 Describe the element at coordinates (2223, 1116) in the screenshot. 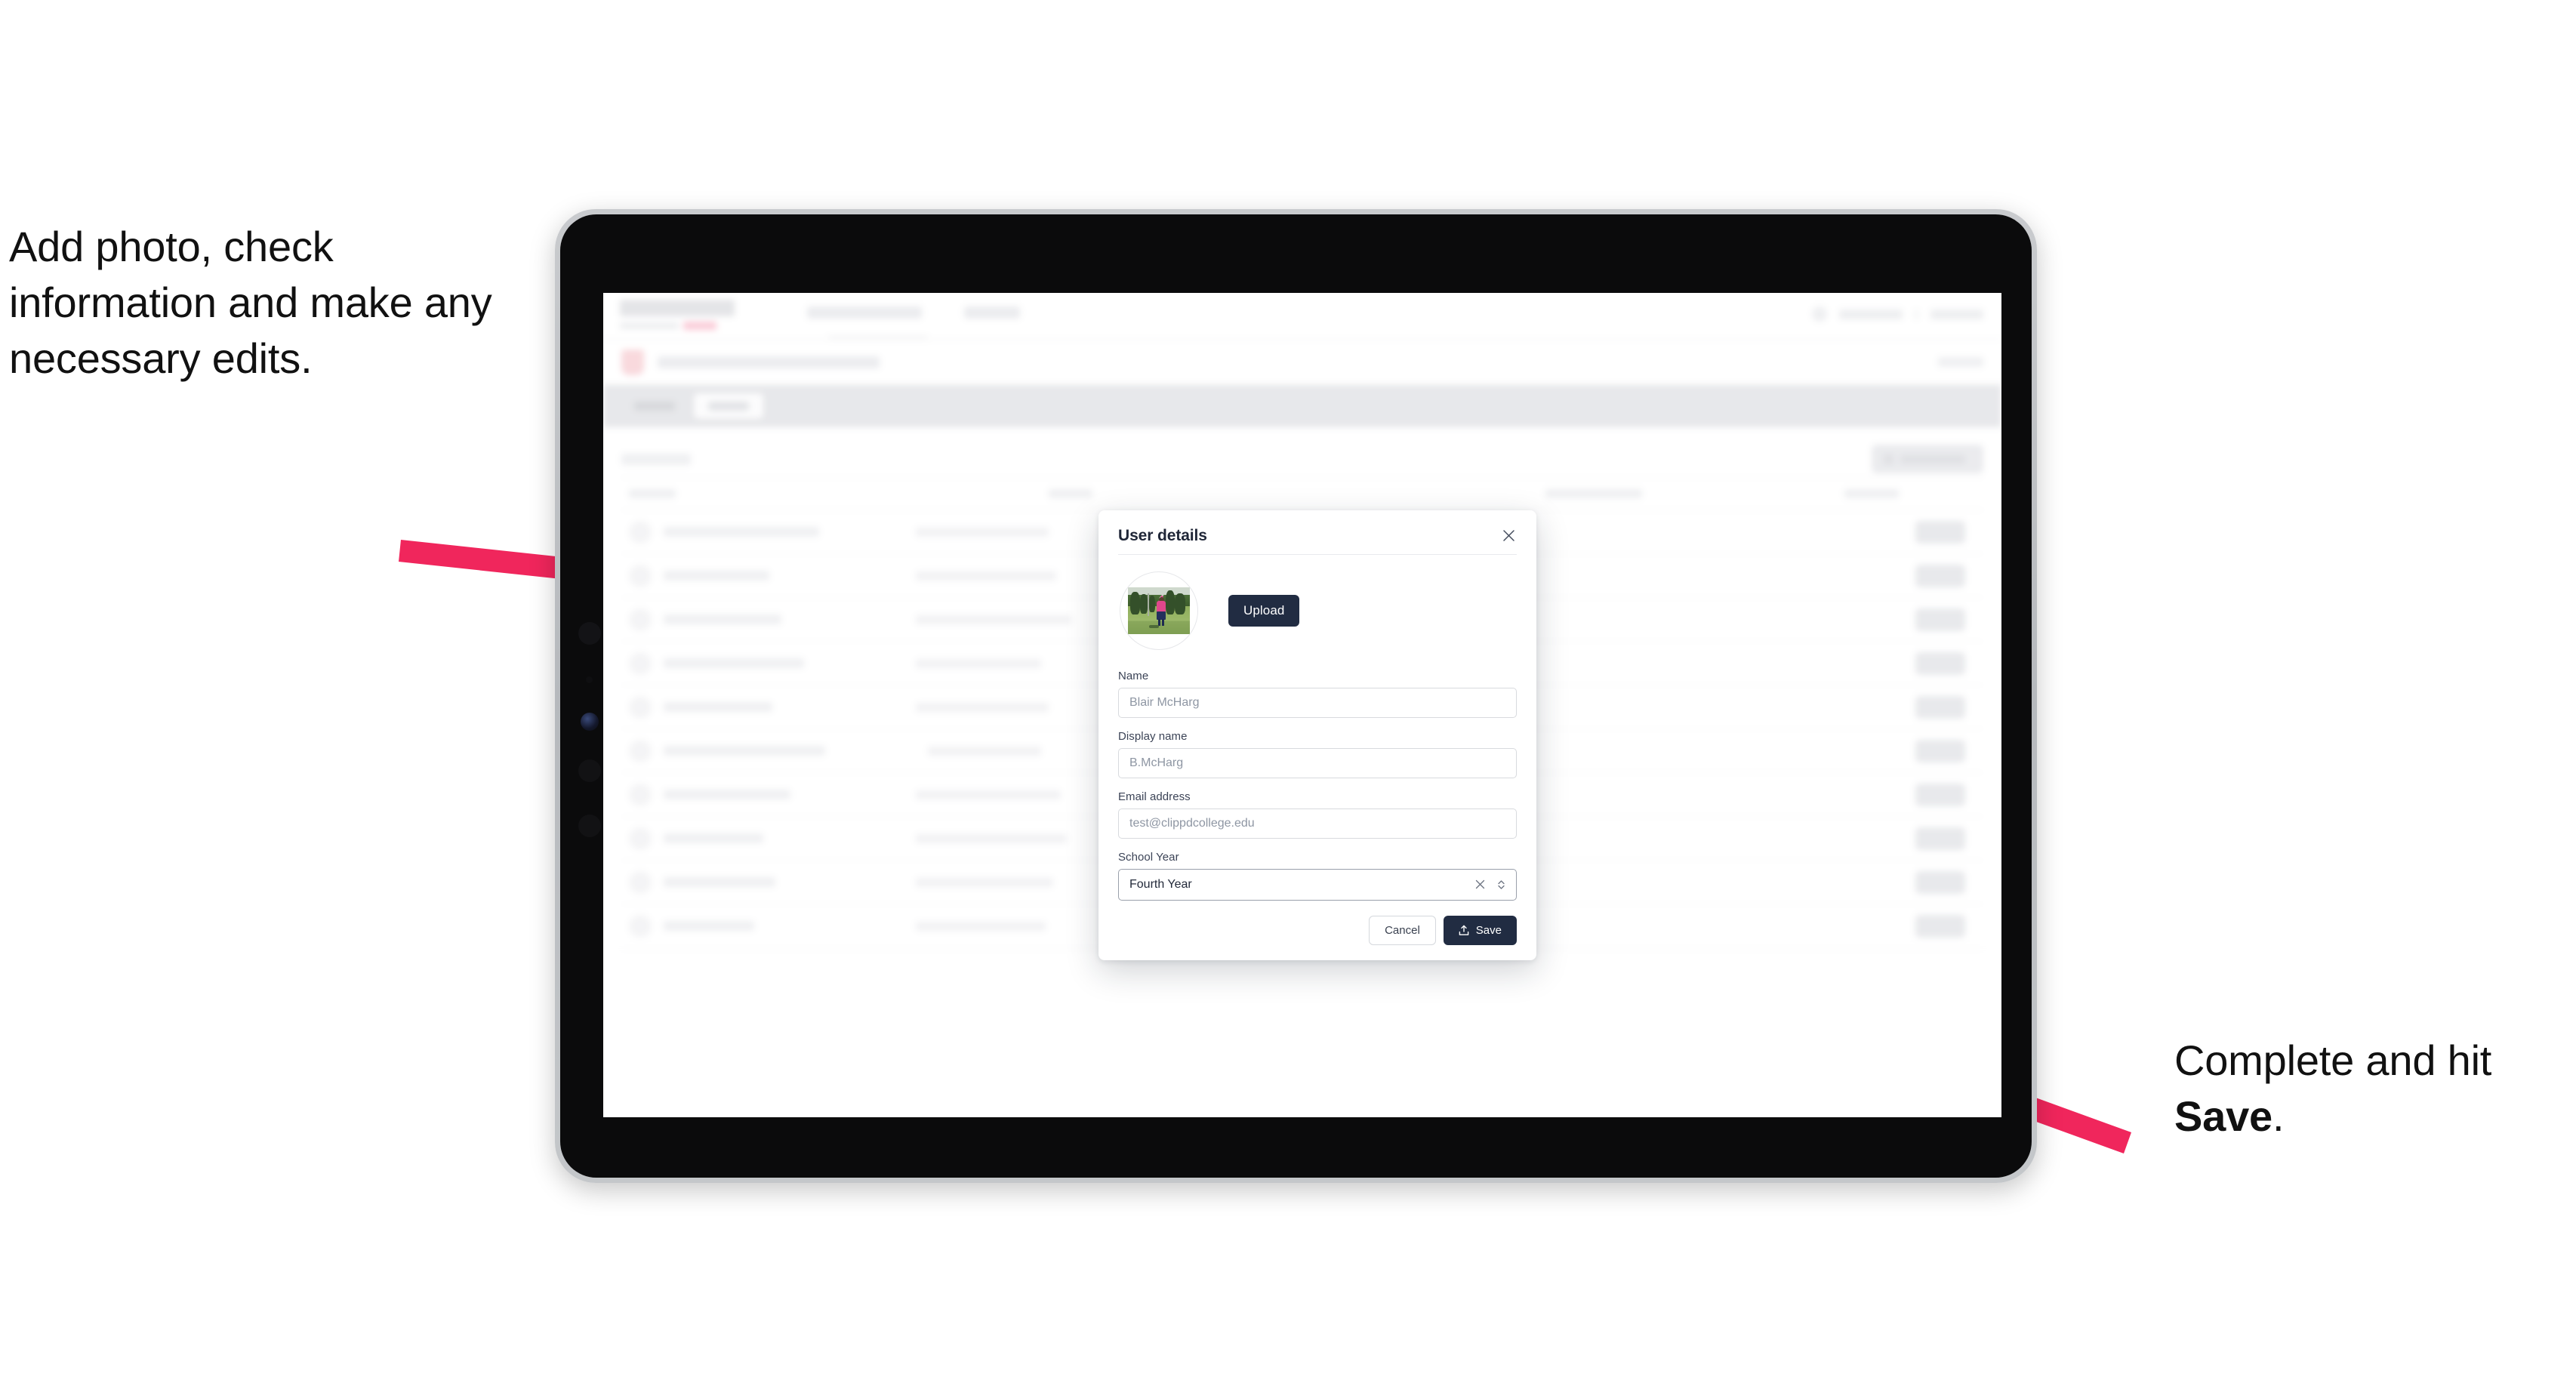

I see `annotation-right-bold: Save` at that location.